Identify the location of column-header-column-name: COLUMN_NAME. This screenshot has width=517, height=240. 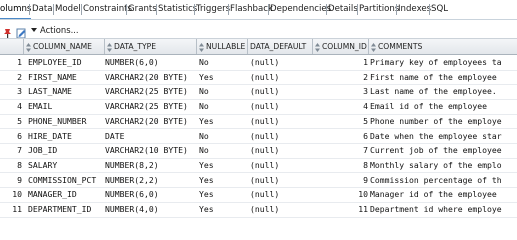
(64, 46).